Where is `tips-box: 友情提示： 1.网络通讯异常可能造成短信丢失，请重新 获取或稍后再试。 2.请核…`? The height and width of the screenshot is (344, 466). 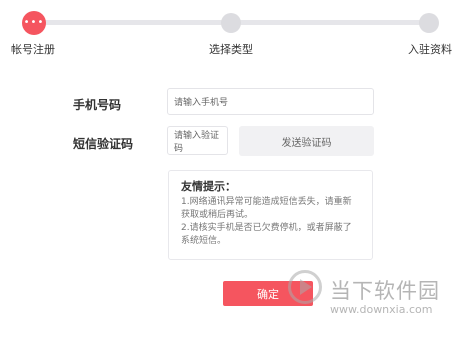
tips-box: 友情提示： 1.网络通讯异常可能造成短信丢失，请重新 获取或稍后再试。 2.请核… is located at coordinates (270, 215).